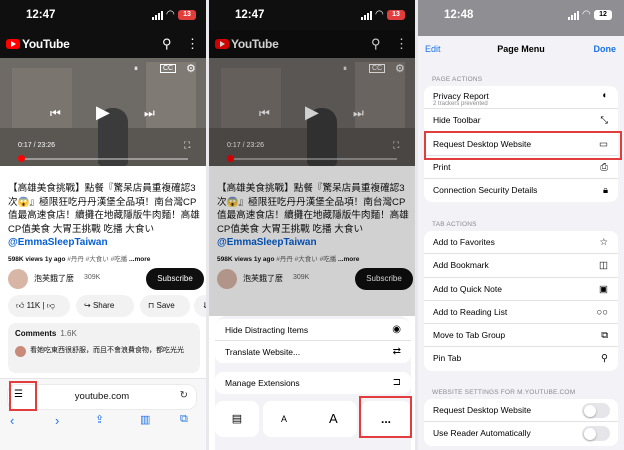 Image resolution: width=624 pixels, height=450 pixels. Describe the element at coordinates (92, 277) in the screenshot. I see `subscriber-count: 309K` at that location.